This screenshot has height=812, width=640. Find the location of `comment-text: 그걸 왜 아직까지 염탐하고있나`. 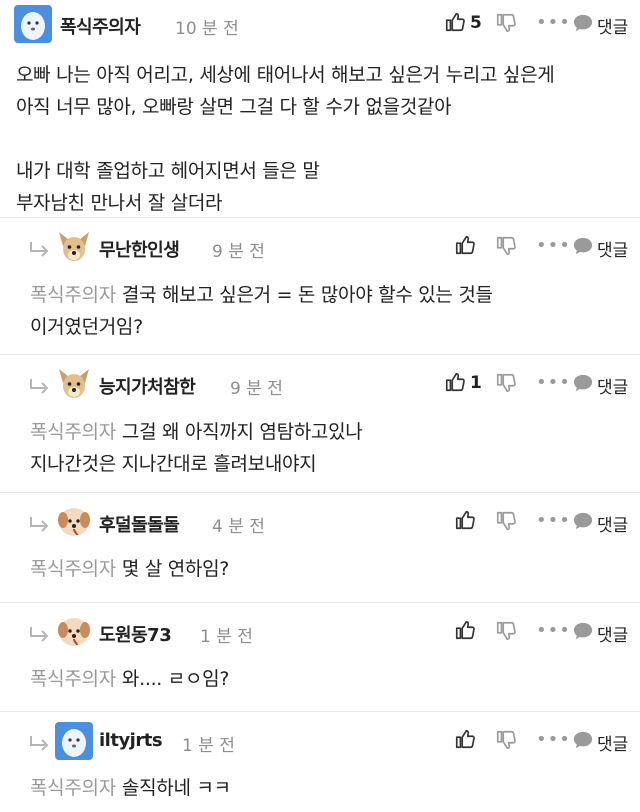

comment-text: 그걸 왜 아직까지 염탐하고있나 is located at coordinates (242, 432).